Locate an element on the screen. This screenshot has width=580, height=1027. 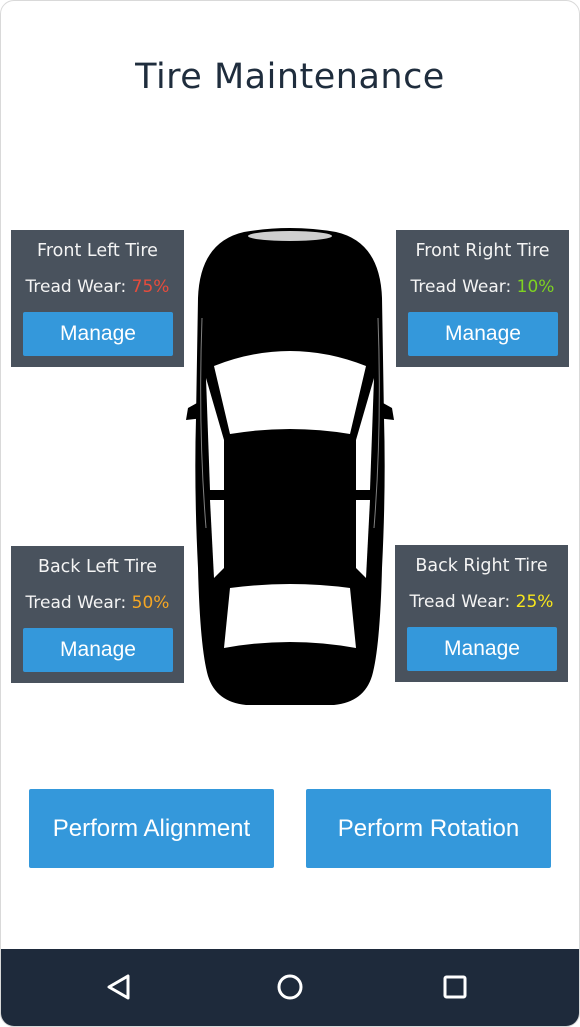
perform-alignment-button: Perform Alignment is located at coordinates (151, 828).